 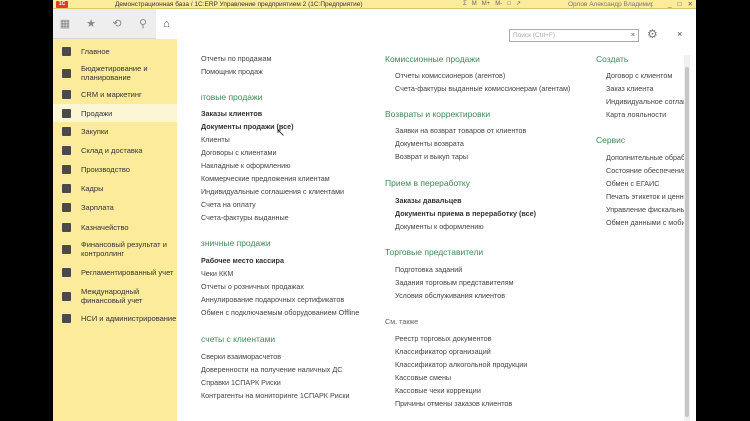 What do you see at coordinates (231, 114) in the screenshot?
I see `link-customer-orders: Заказы клиентов` at bounding box center [231, 114].